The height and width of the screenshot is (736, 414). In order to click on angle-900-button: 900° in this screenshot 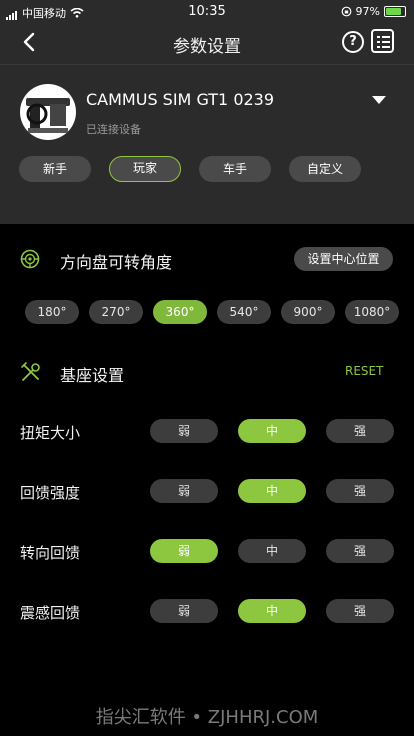, I will do `click(308, 312)`.